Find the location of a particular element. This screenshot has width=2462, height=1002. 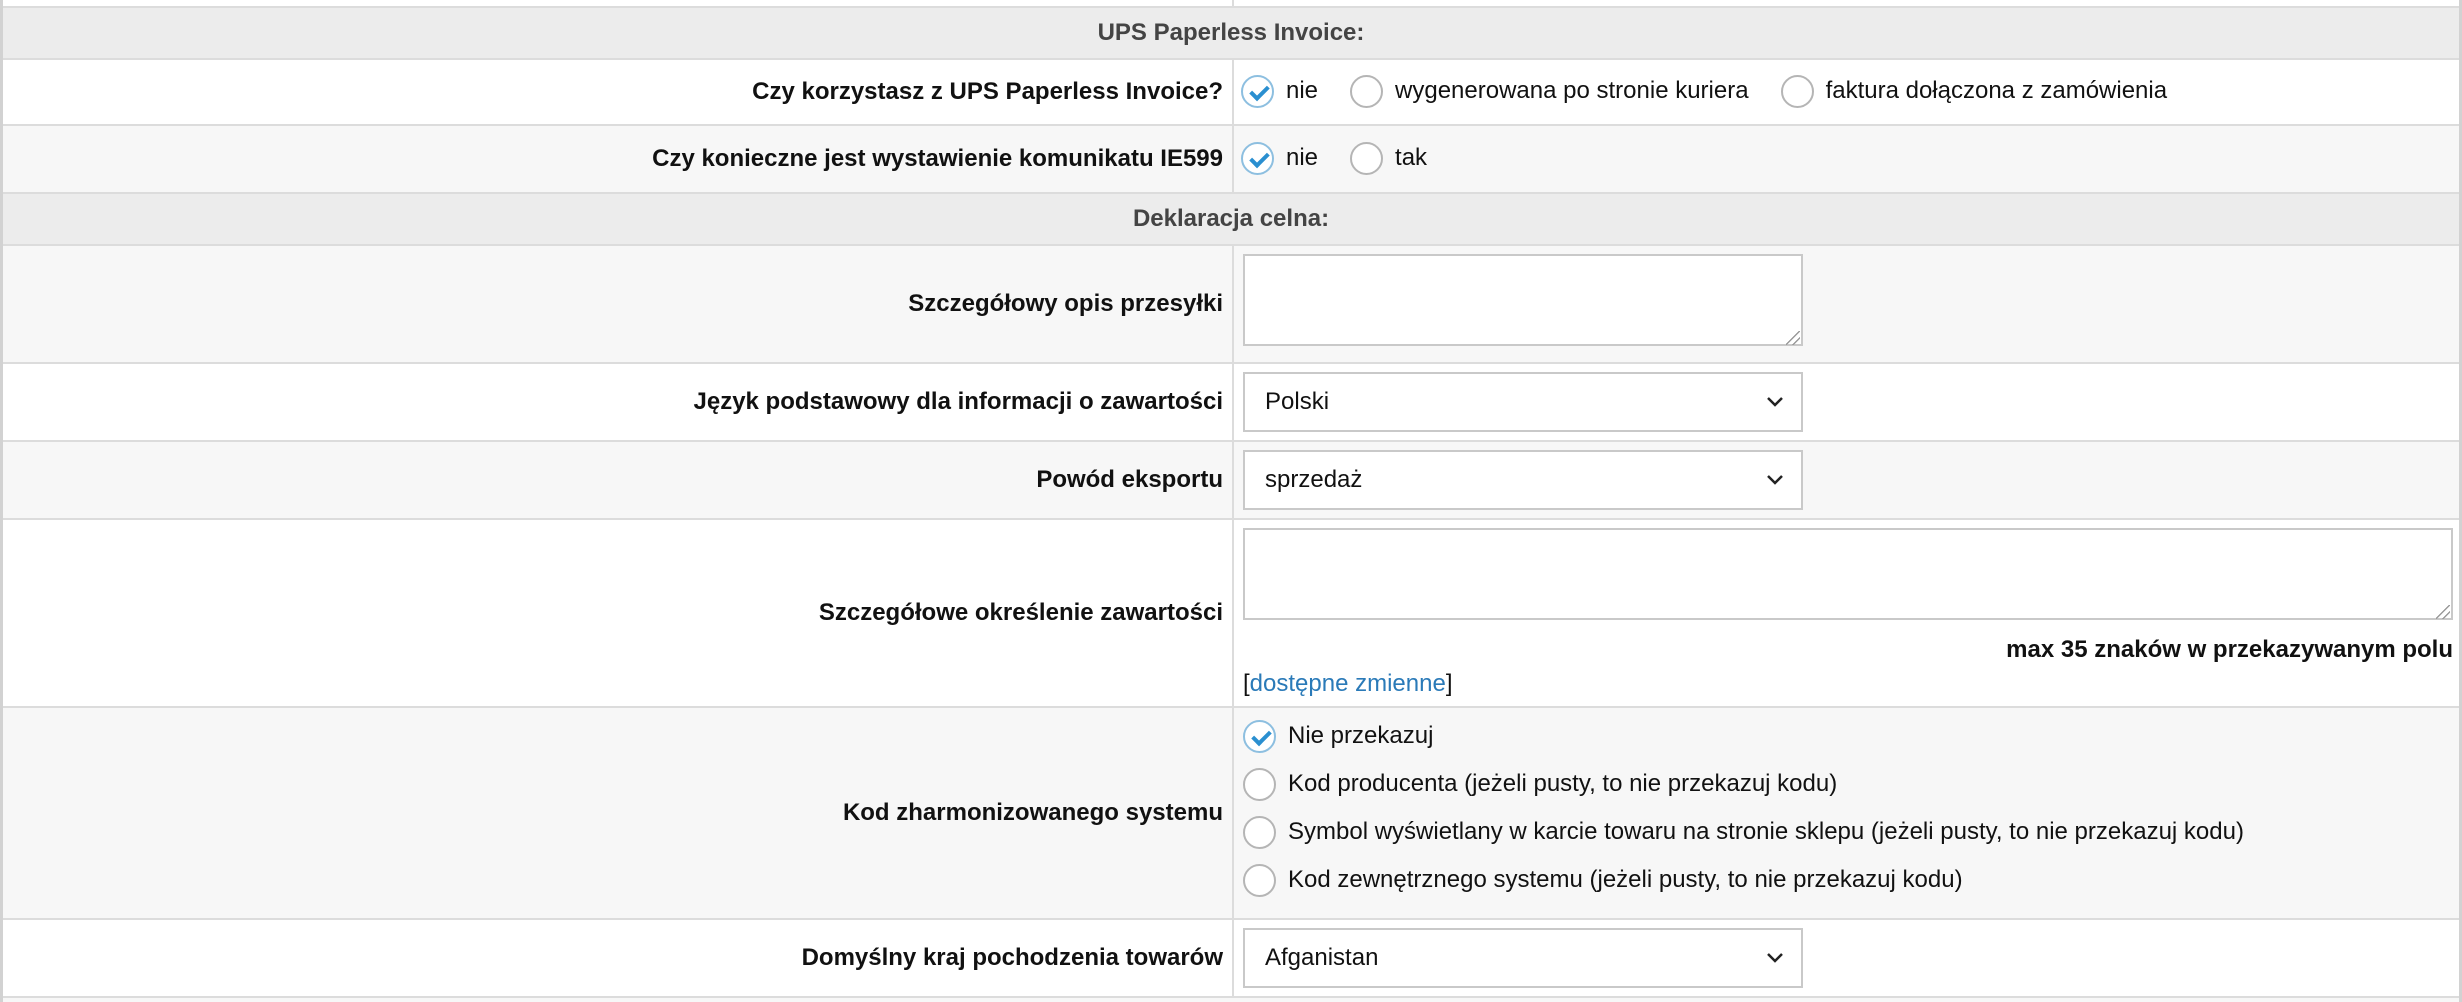

row-shipment-description: Szczegółowy opis przesyłki is located at coordinates (1231, 303).